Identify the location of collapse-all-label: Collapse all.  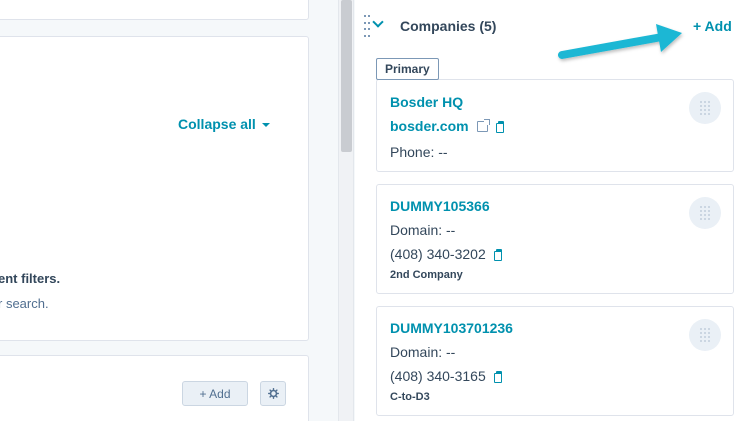
(217, 124).